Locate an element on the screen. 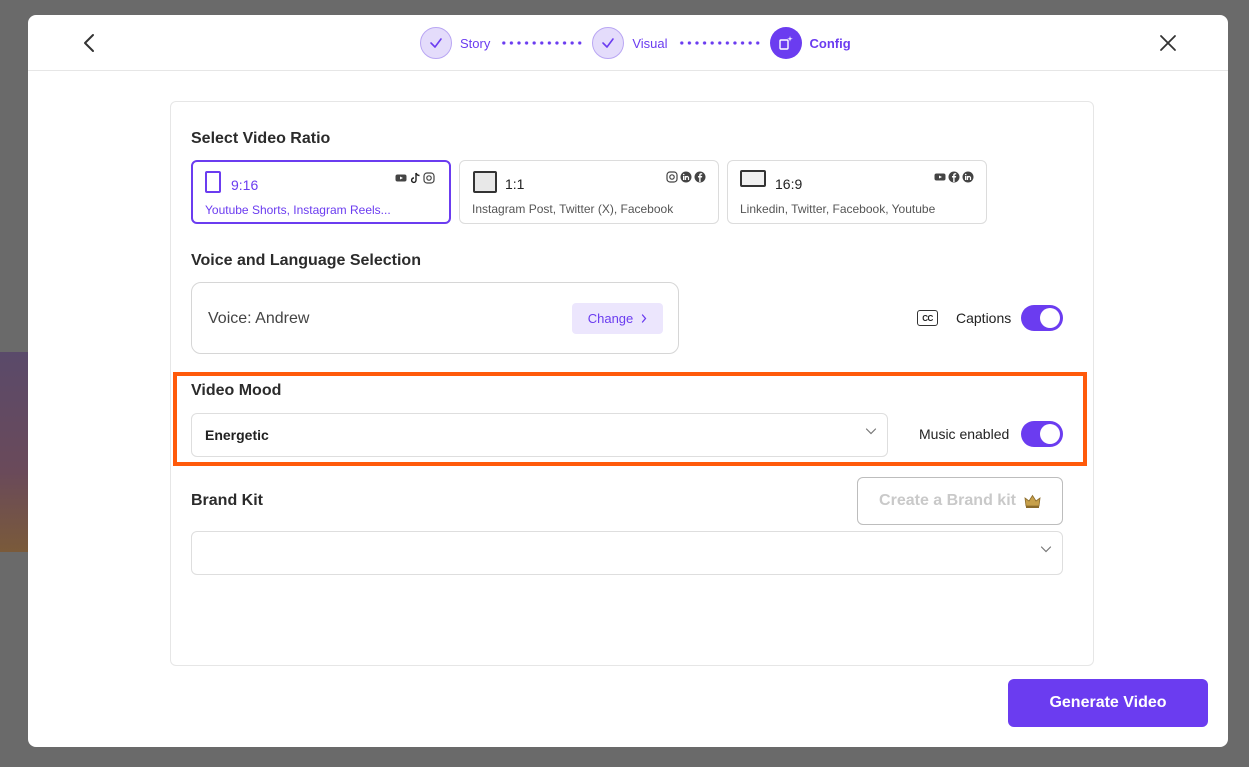 The height and width of the screenshot is (767, 1249). step-label: Config is located at coordinates (830, 43).